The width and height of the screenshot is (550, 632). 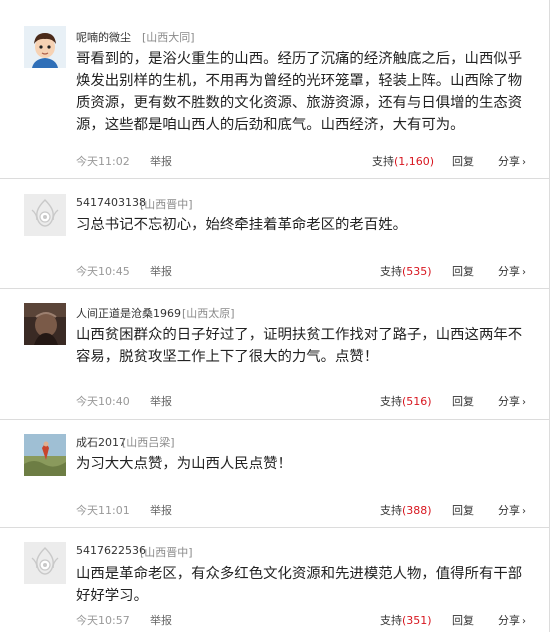 I want to click on user-location: [山西太原], so click(x=208, y=313).